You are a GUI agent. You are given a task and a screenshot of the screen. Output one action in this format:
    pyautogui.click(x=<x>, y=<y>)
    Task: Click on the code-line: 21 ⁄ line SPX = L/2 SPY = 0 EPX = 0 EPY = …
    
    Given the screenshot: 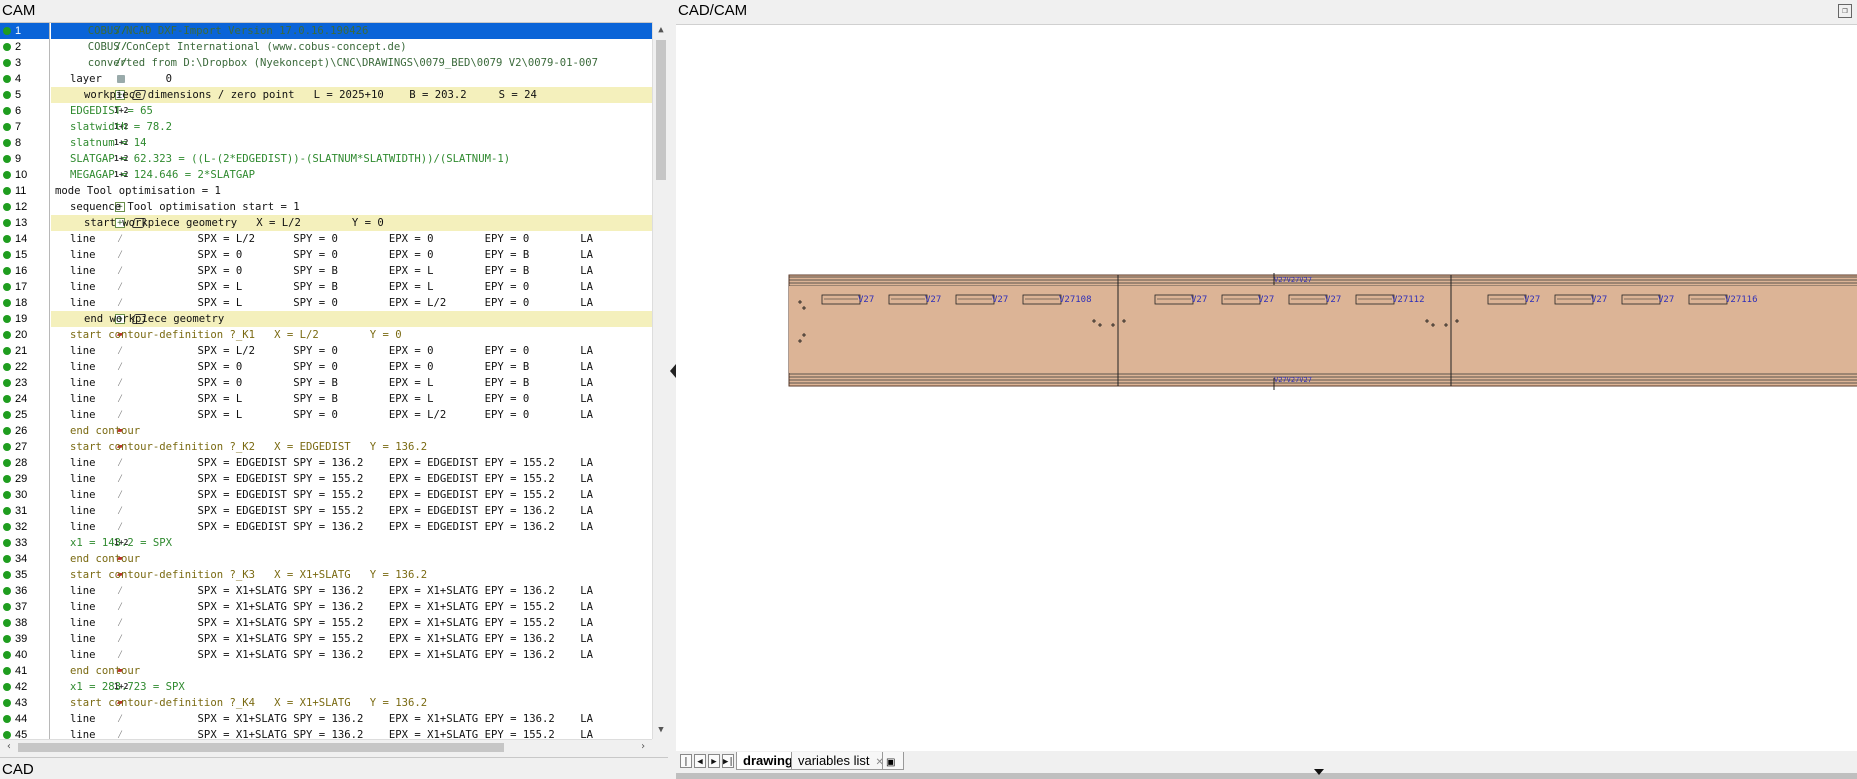 What is the action you would take?
    pyautogui.click(x=326, y=351)
    